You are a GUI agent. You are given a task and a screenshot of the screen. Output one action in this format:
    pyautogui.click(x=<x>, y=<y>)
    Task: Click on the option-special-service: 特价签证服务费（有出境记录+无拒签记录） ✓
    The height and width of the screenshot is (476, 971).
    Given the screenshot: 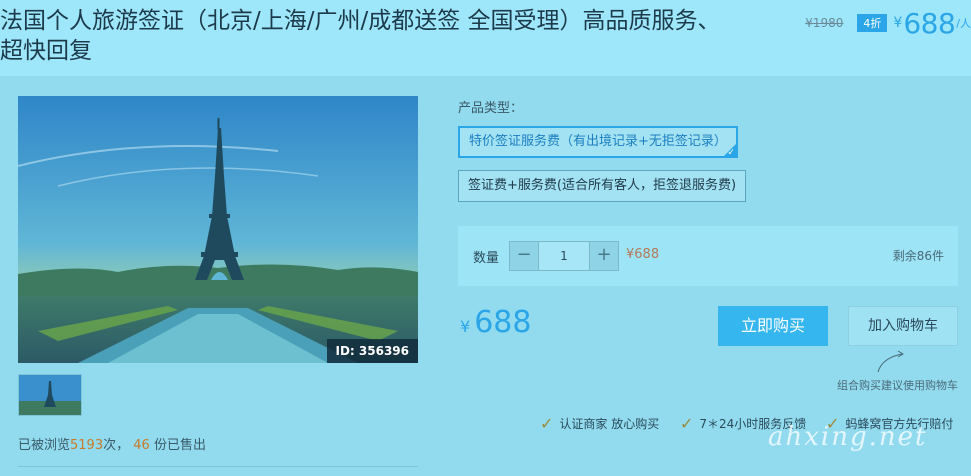 What is the action you would take?
    pyautogui.click(x=598, y=142)
    